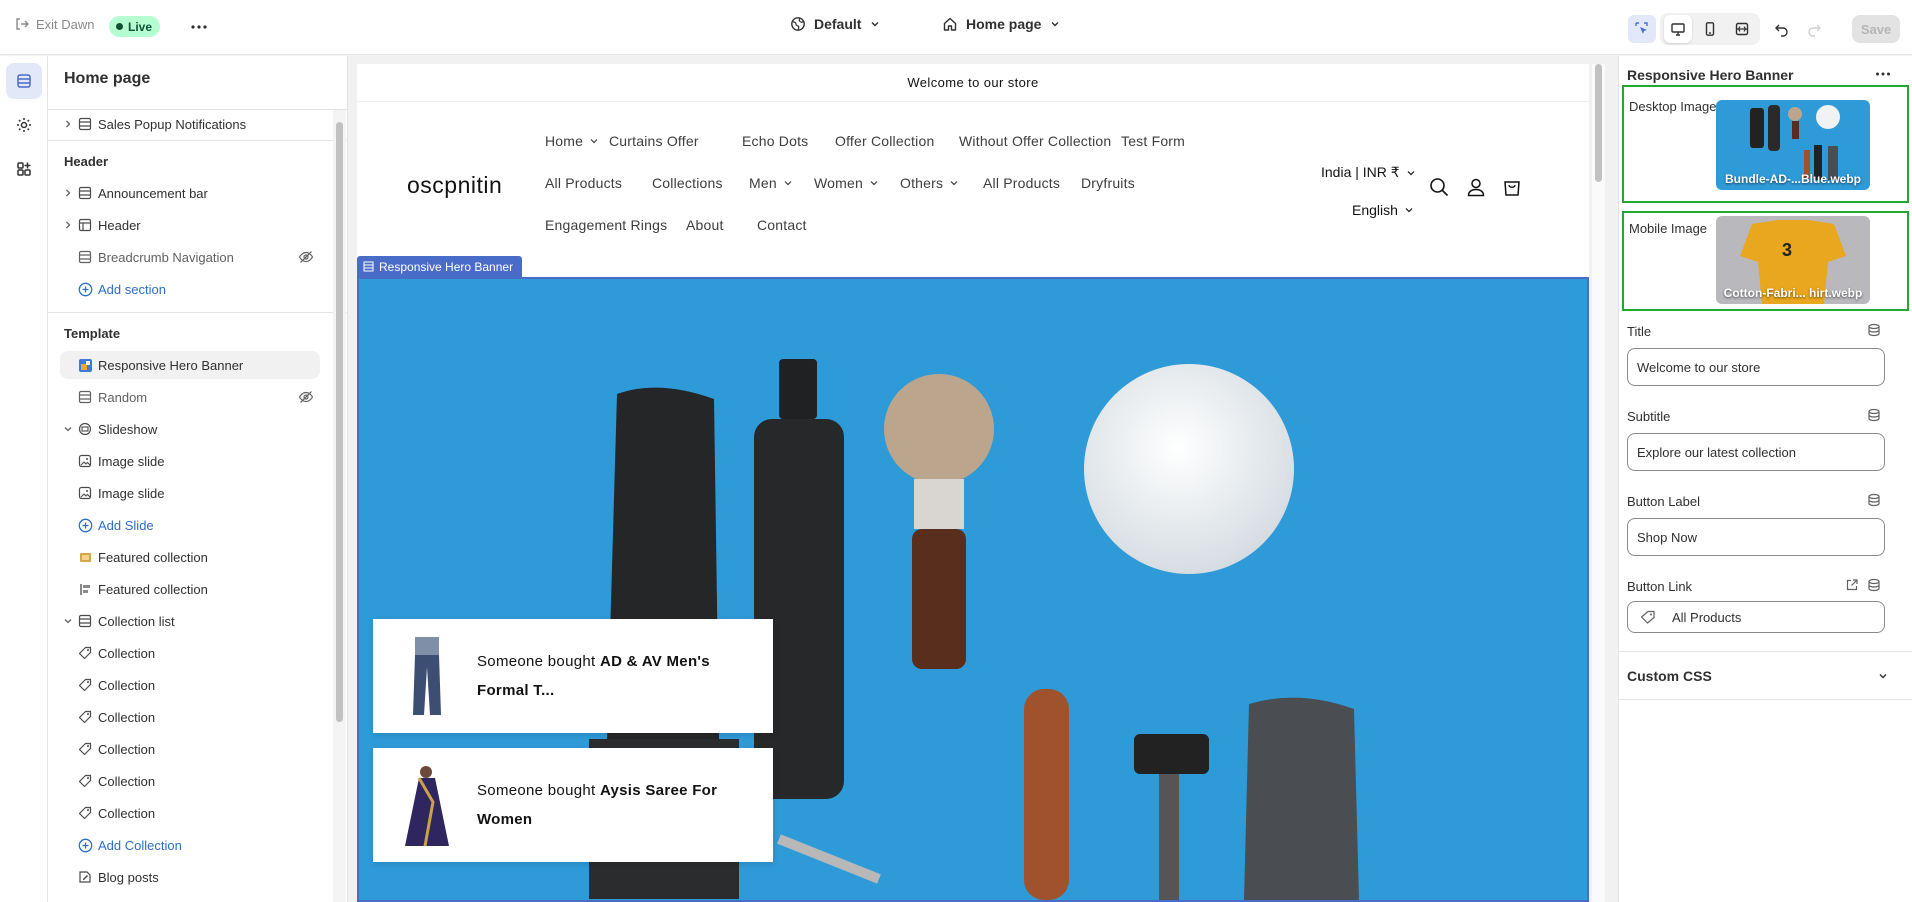 The image size is (1912, 902). What do you see at coordinates (1108, 183) in the screenshot?
I see `nav-dryfruits: Dryfruits` at bounding box center [1108, 183].